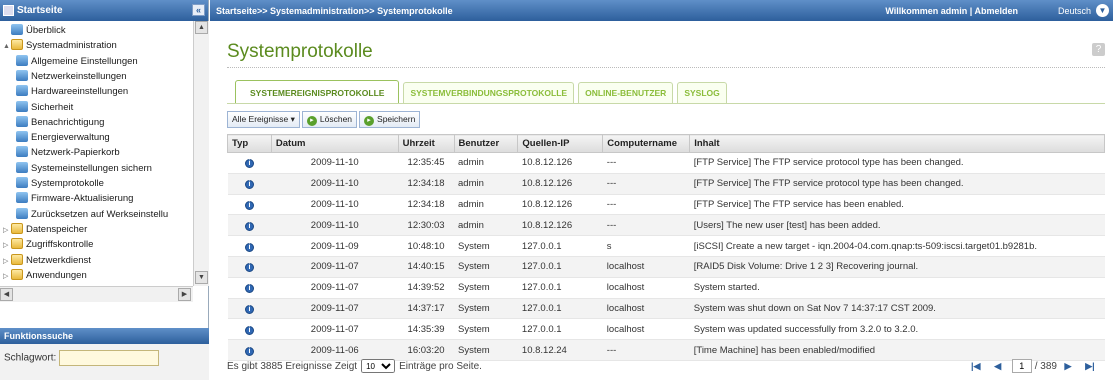  Describe the element at coordinates (626, 92) in the screenshot. I see `tab-online-benutzer: ONLINE-BENUTZER` at that location.